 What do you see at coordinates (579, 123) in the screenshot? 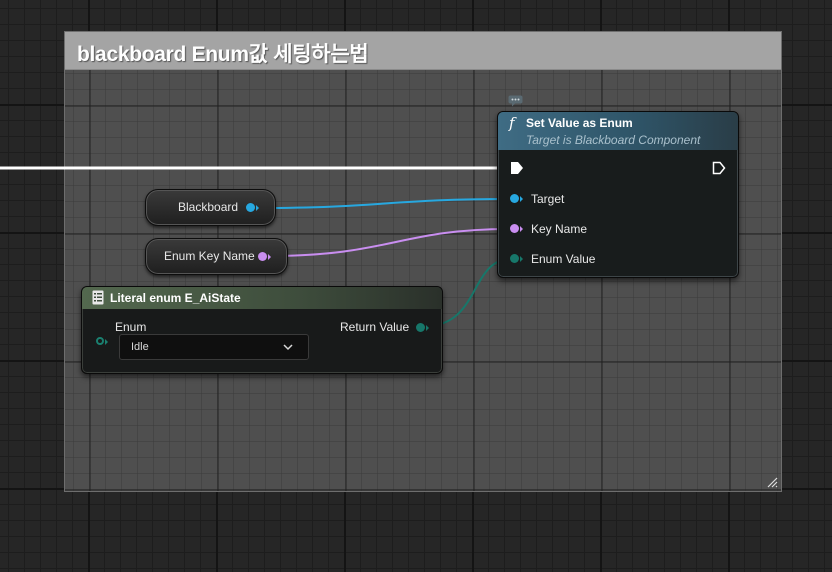
I see `function-node-title: Set Value as Enum` at bounding box center [579, 123].